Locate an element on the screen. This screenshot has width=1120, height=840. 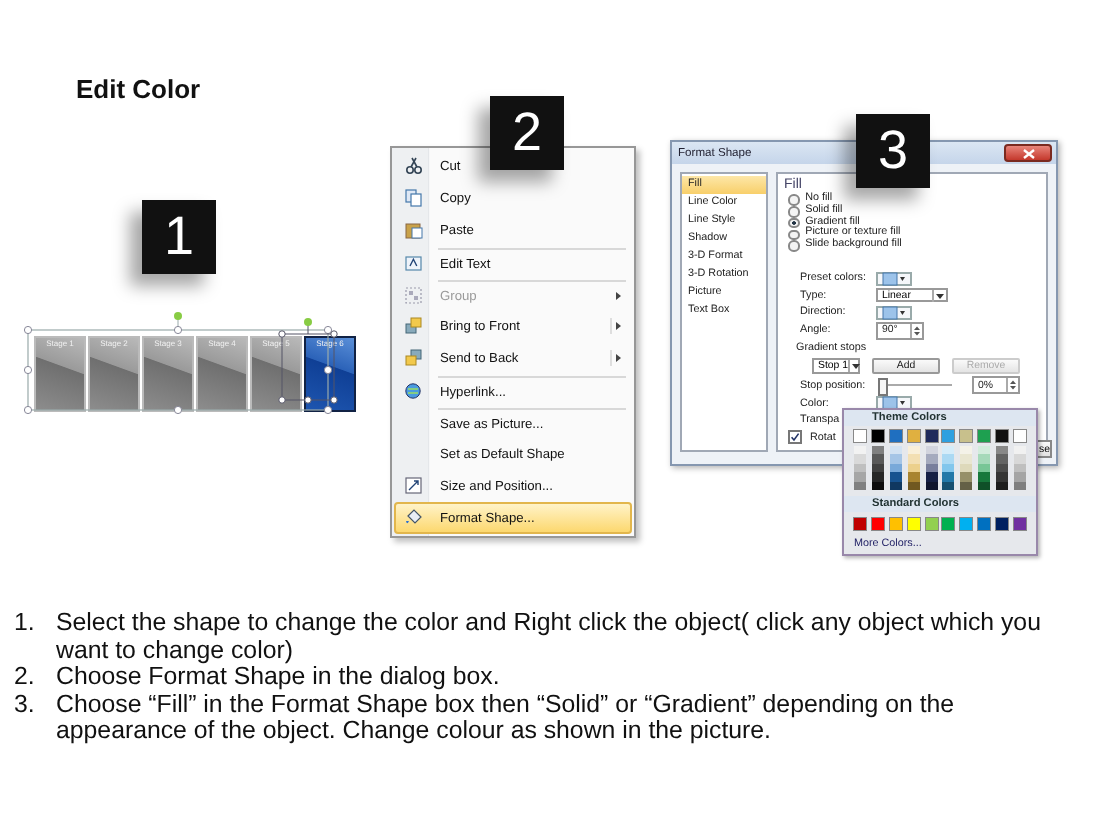
step-text: Select the shape to change the color and Right click the object( click any object which you want to change color) is located at coordinates (549, 637).